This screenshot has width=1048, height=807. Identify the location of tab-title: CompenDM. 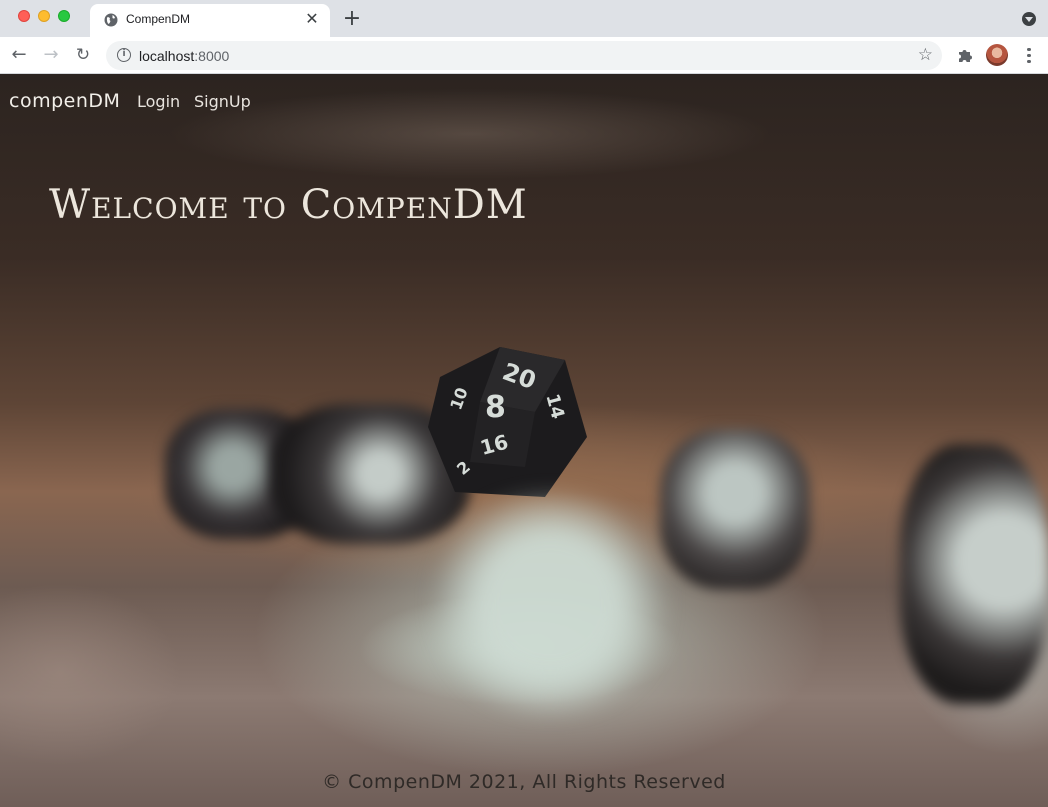
(158, 19).